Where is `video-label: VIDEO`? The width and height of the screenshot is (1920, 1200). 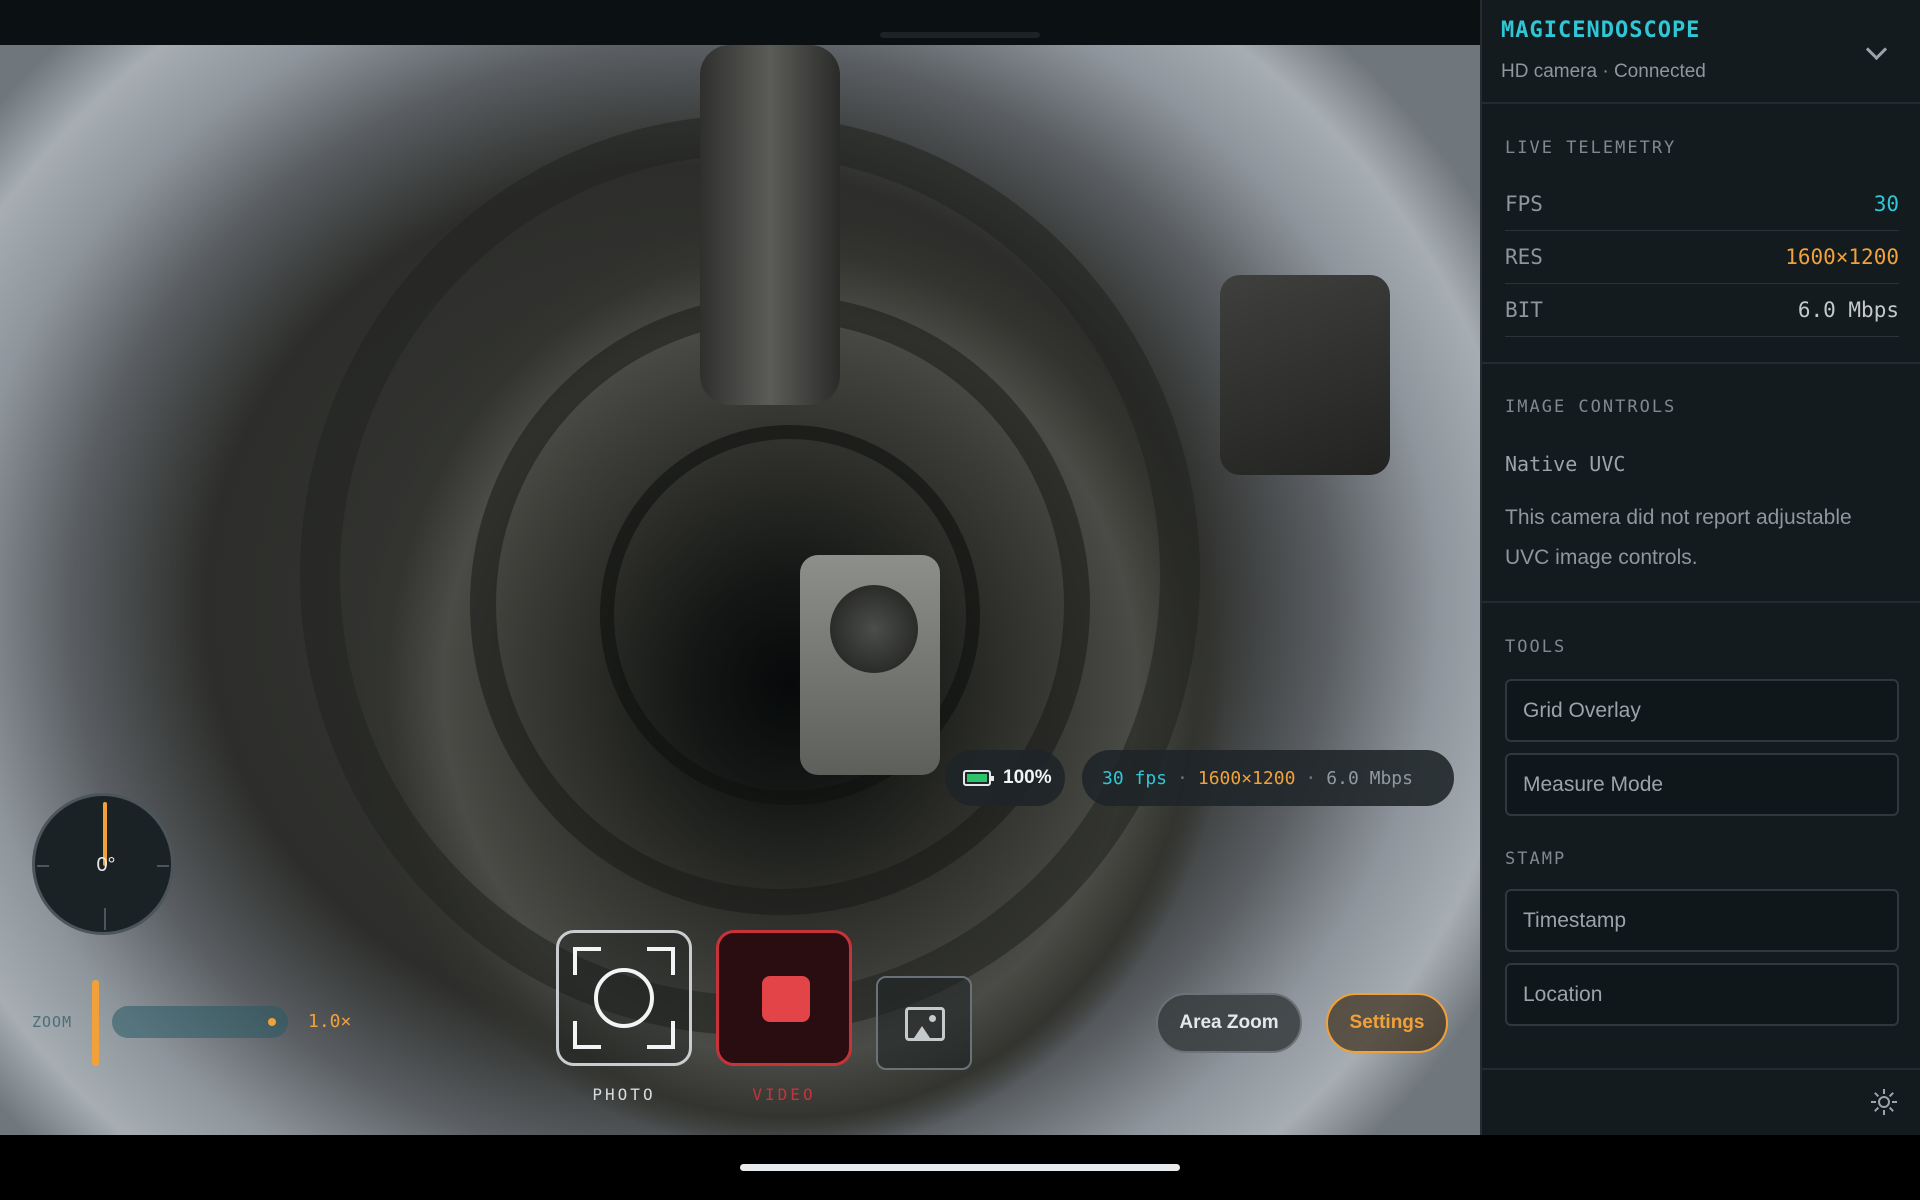 video-label: VIDEO is located at coordinates (784, 1094).